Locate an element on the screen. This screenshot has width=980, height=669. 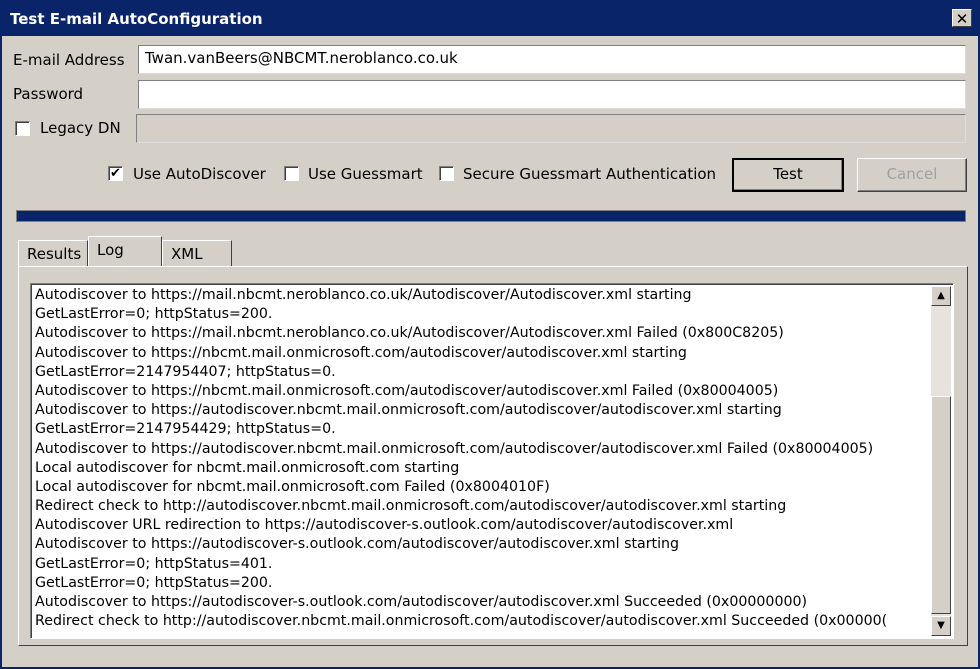
use-guessmart-label: Use Guessmart is located at coordinates (365, 174).